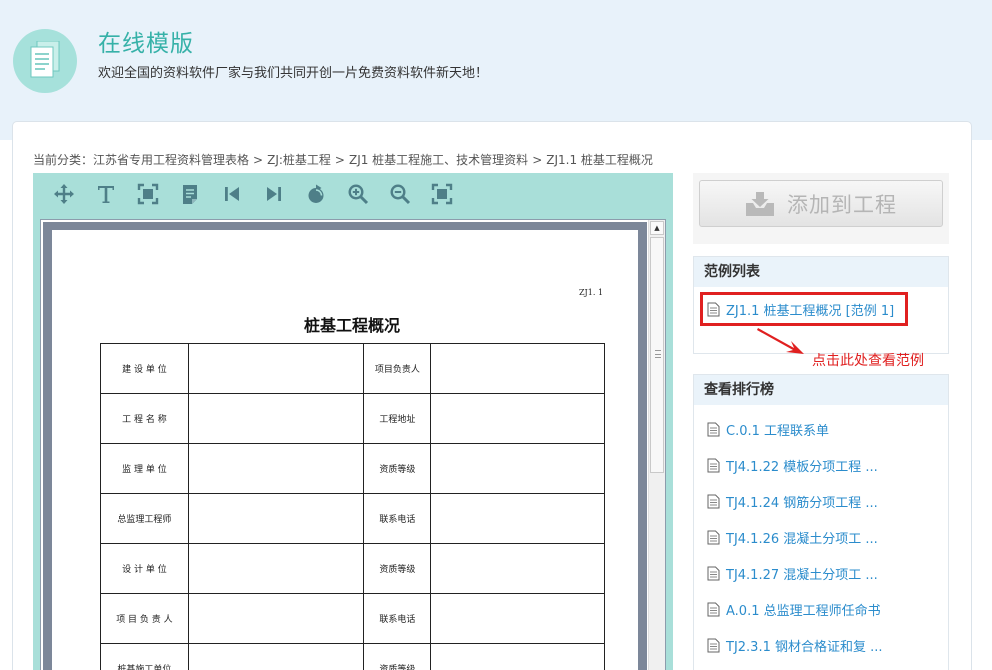  Describe the element at coordinates (803, 611) in the screenshot. I see `ranking-item-label: A.0.1 总监理工程师任命书` at that location.